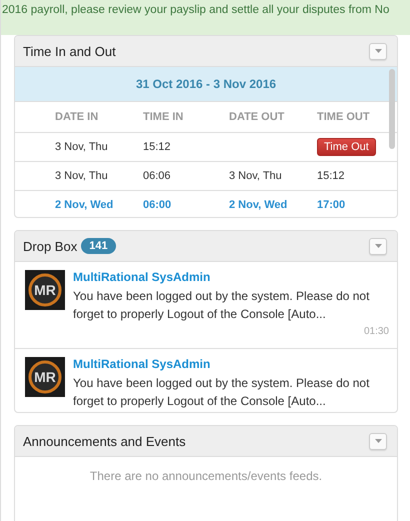 Image resolution: width=410 pixels, height=521 pixels. Describe the element at coordinates (69, 51) in the screenshot. I see `panel-title: Time In and Out` at that location.